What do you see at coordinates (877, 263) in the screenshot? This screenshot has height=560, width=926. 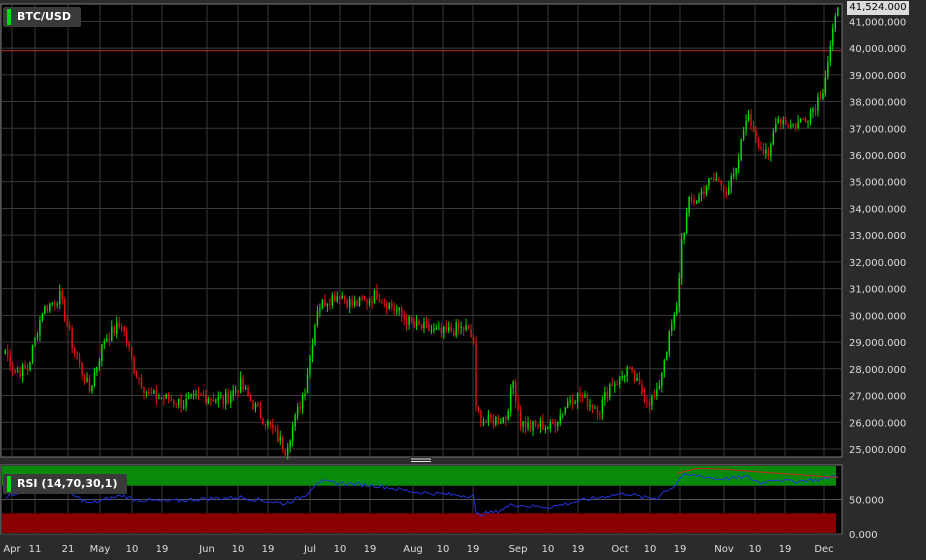 I see `price-axis-tick-label: 32,000.000` at bounding box center [877, 263].